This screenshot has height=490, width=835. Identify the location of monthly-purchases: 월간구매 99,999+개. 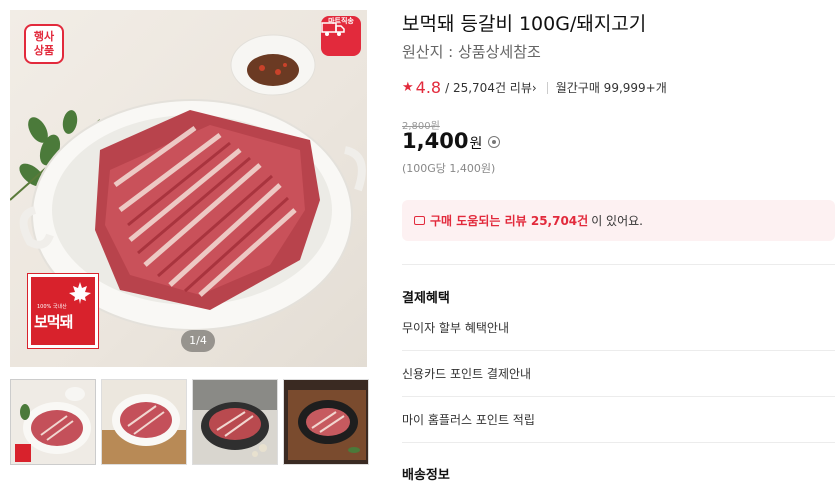
(611, 88).